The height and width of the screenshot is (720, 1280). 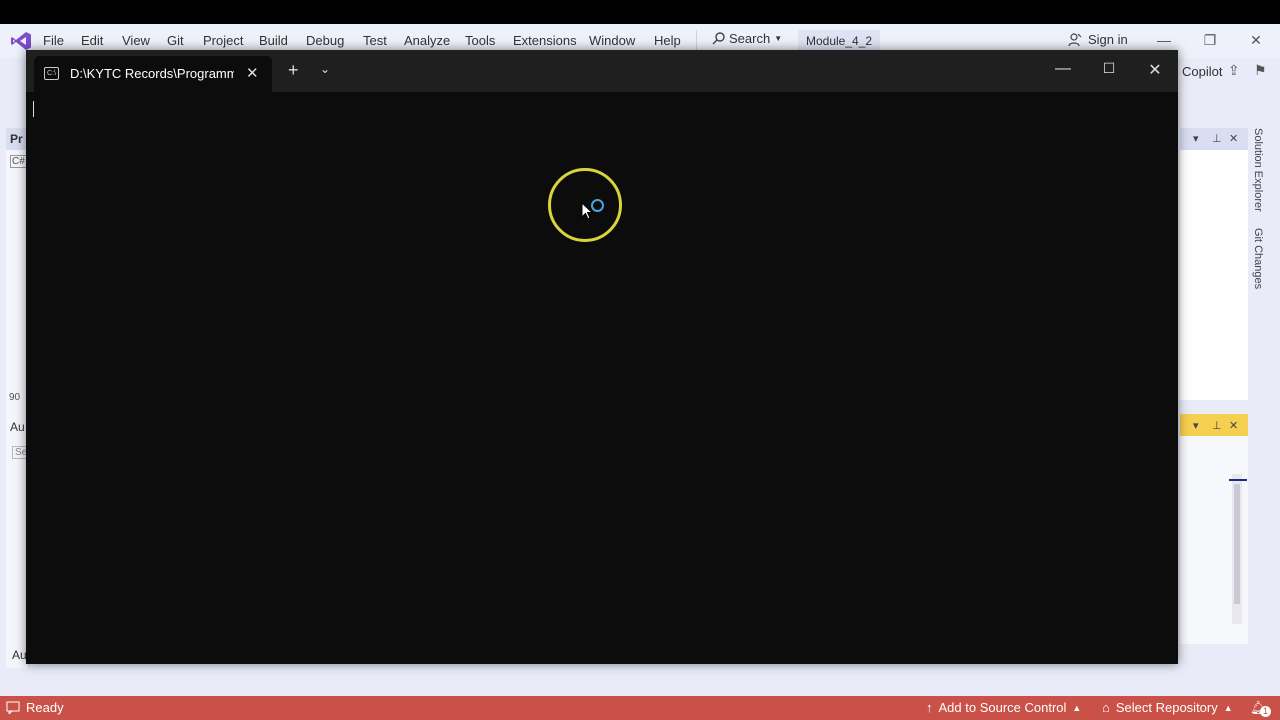 I want to click on menu-view: View, so click(x=136, y=40).